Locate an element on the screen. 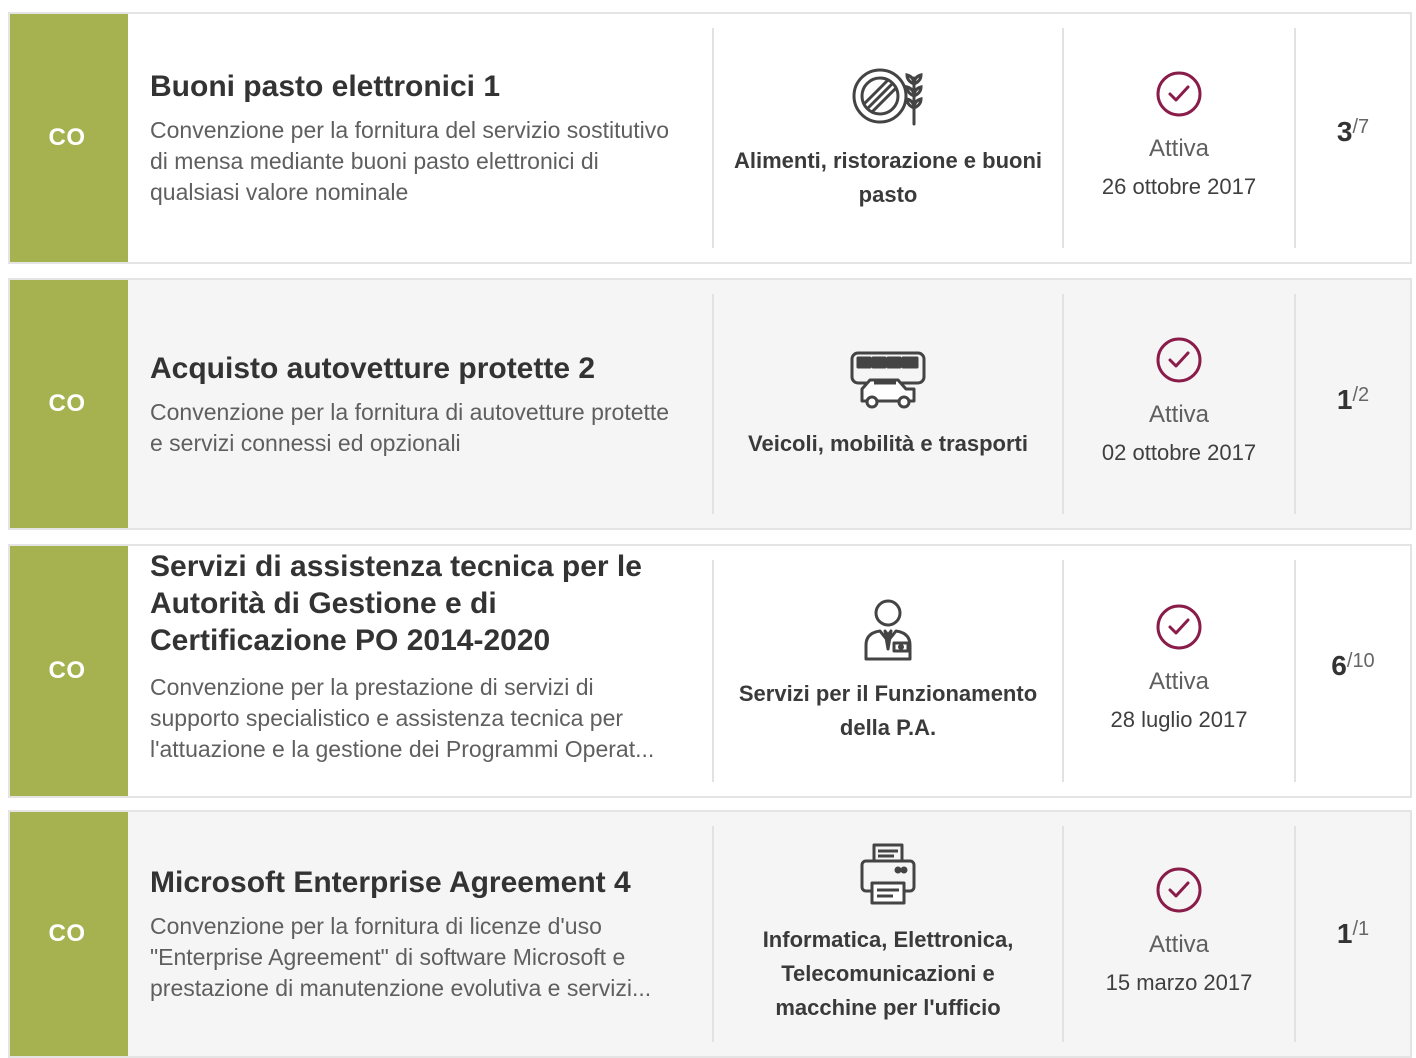 The width and height of the screenshot is (1416, 1058). item-category: Veicoli, mobilità e trasporti is located at coordinates (888, 404).